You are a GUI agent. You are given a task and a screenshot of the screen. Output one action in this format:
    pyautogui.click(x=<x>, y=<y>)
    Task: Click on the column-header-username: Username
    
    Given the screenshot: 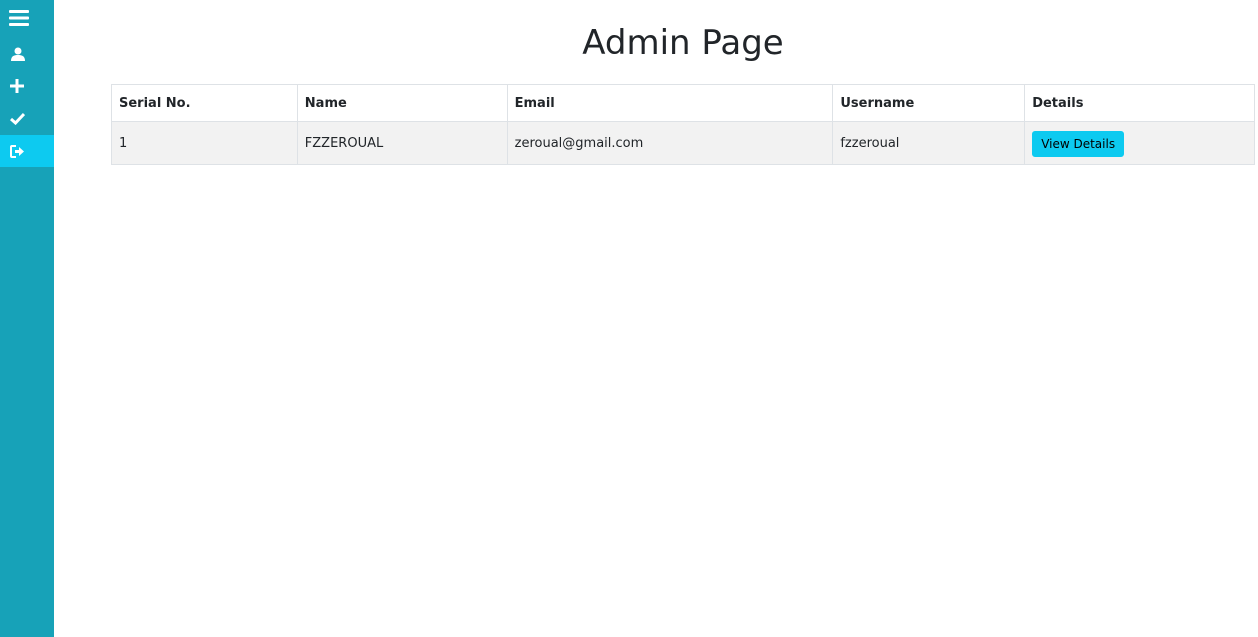 What is the action you would take?
    pyautogui.click(x=929, y=103)
    